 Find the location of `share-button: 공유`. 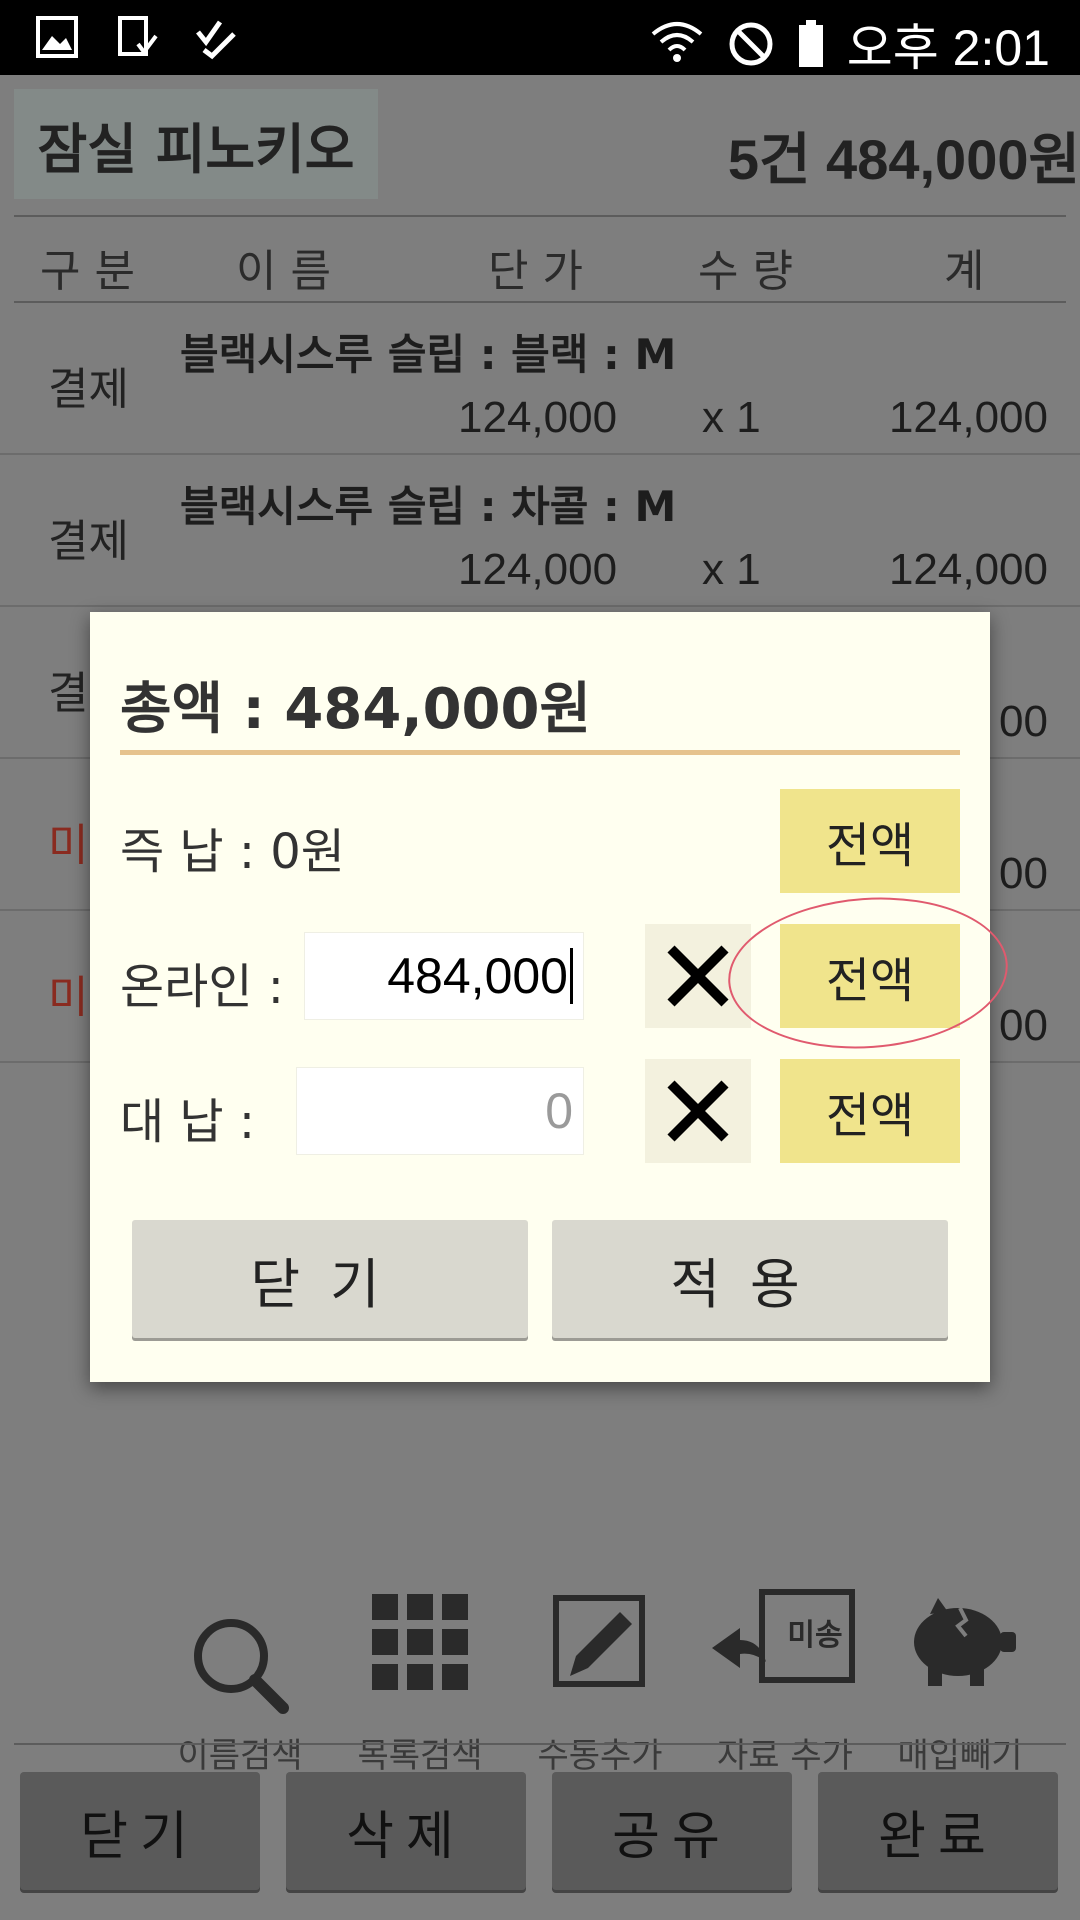

share-button: 공유 is located at coordinates (672, 1831).